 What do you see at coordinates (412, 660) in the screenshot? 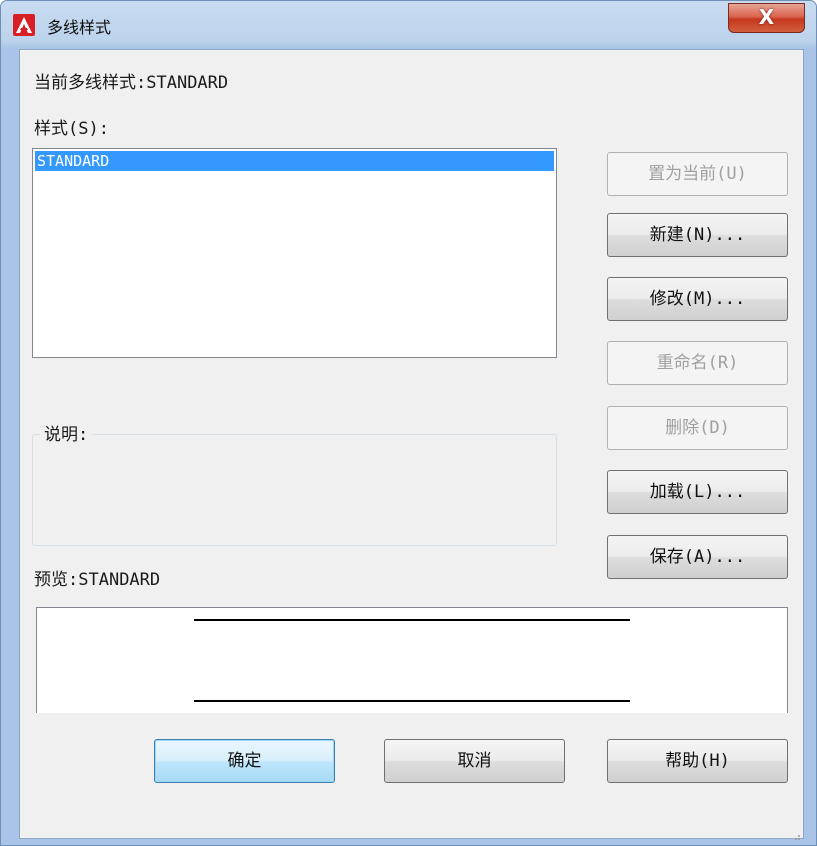
I see `preview-panel` at bounding box center [412, 660].